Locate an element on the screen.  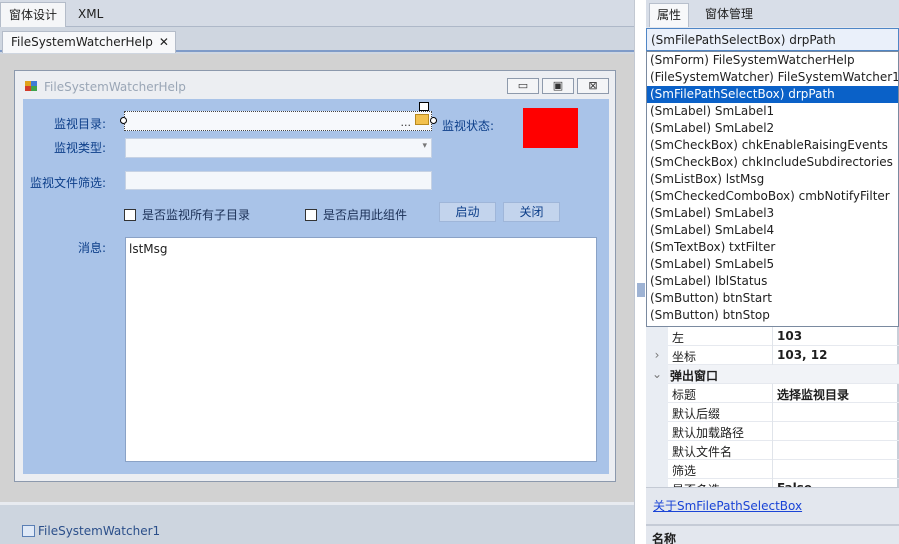
property-row: 默认文件名 is located at coordinates (772, 450).